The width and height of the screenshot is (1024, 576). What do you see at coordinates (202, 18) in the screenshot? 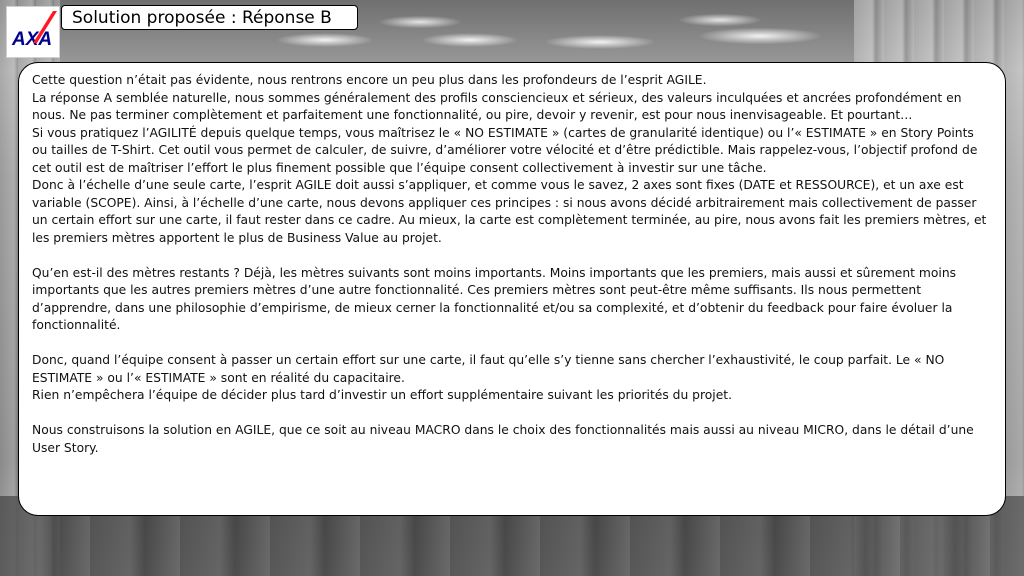
I see `slide-title: Solution proposée : Réponse B` at bounding box center [202, 18].